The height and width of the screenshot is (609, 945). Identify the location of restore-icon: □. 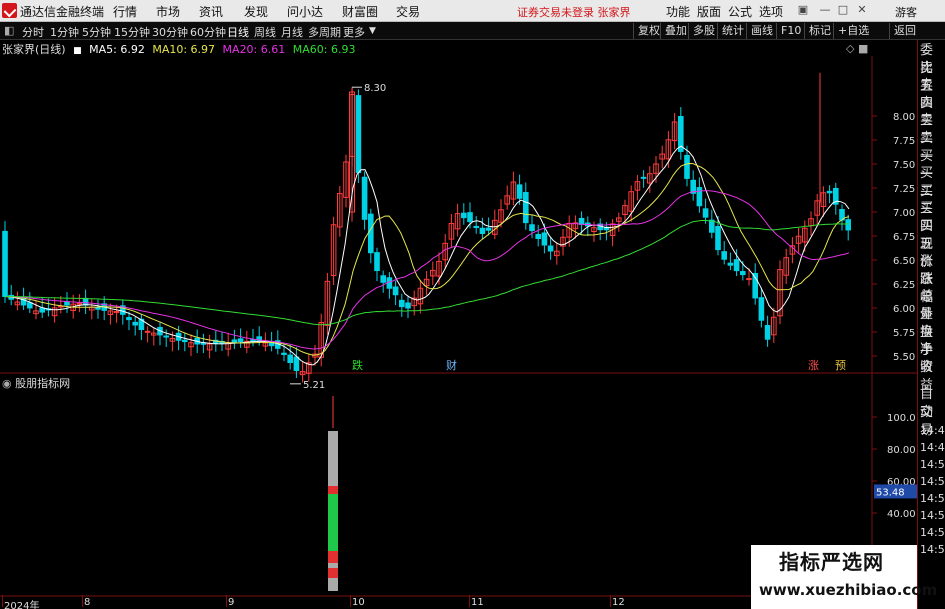
(843, 10).